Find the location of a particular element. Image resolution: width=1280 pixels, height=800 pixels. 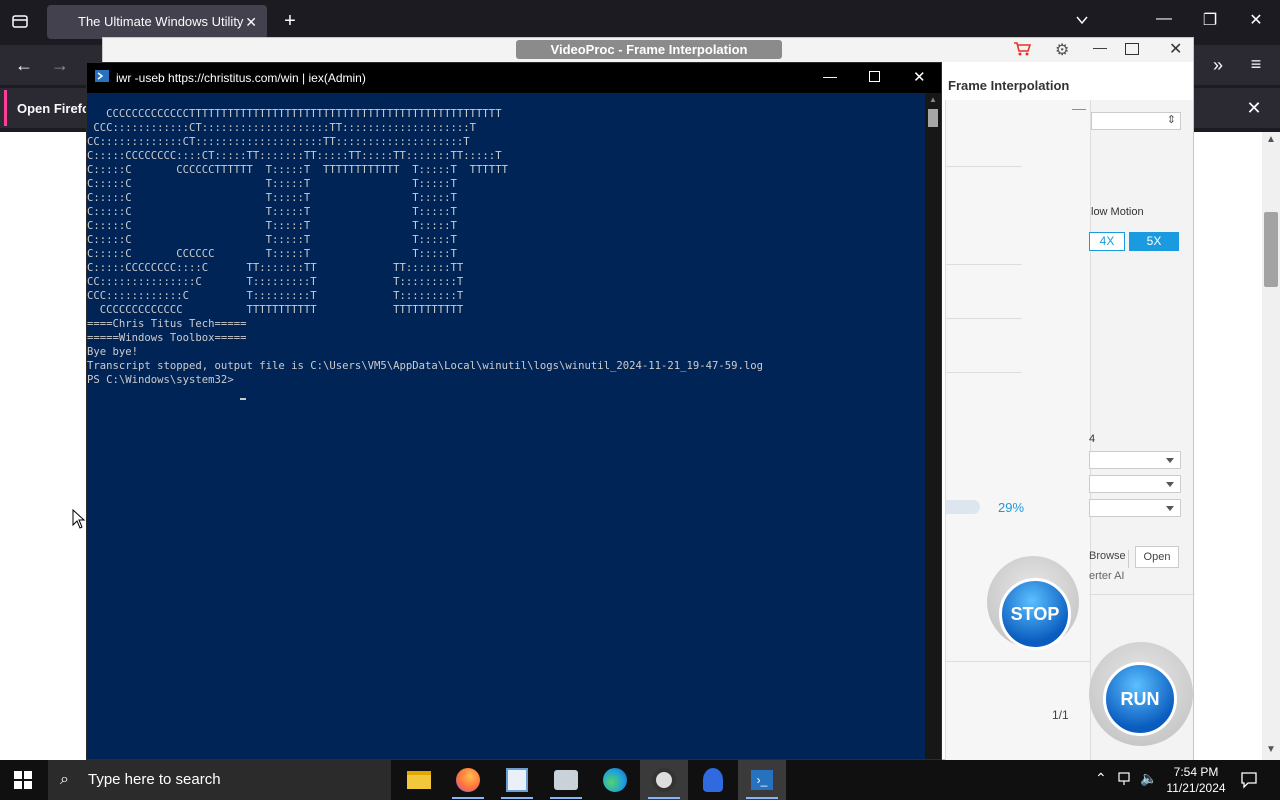

browse-button: Browse is located at coordinates (1109, 559).